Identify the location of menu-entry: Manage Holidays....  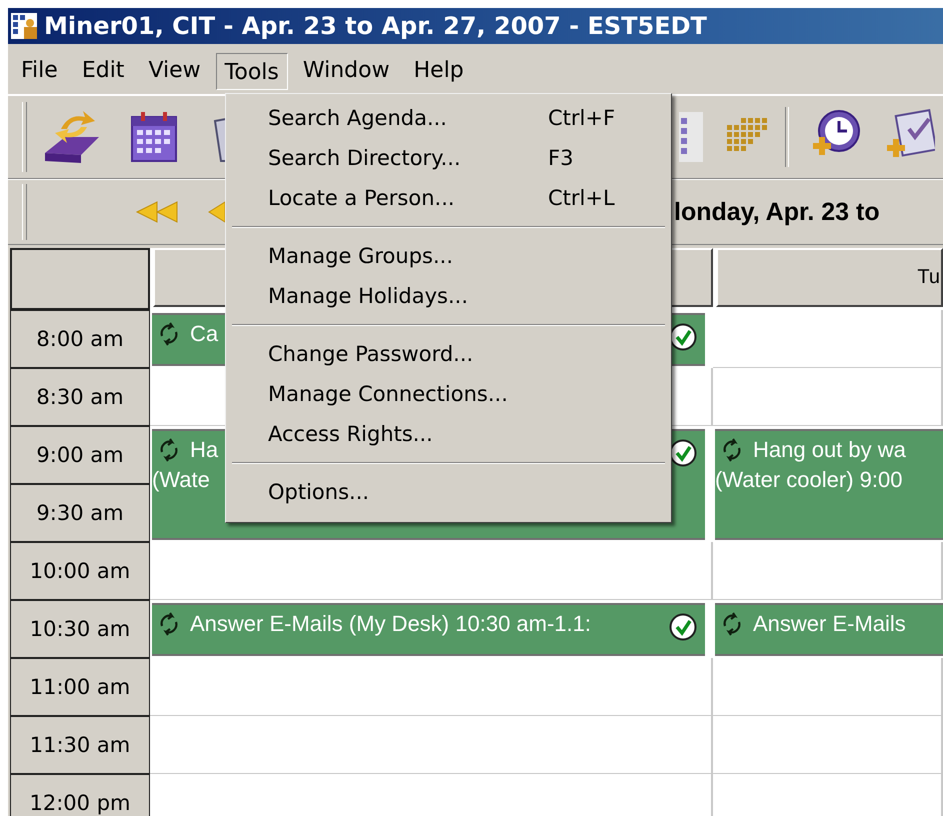
(448, 296).